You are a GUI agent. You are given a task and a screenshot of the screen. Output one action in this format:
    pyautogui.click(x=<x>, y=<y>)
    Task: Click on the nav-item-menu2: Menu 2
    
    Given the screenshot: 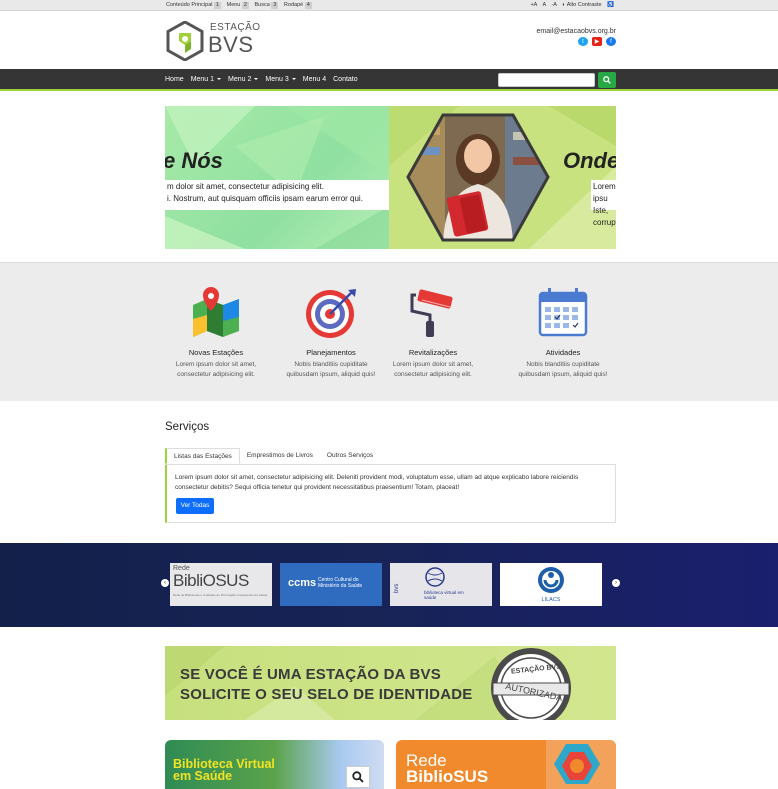 What is the action you would take?
    pyautogui.click(x=243, y=80)
    